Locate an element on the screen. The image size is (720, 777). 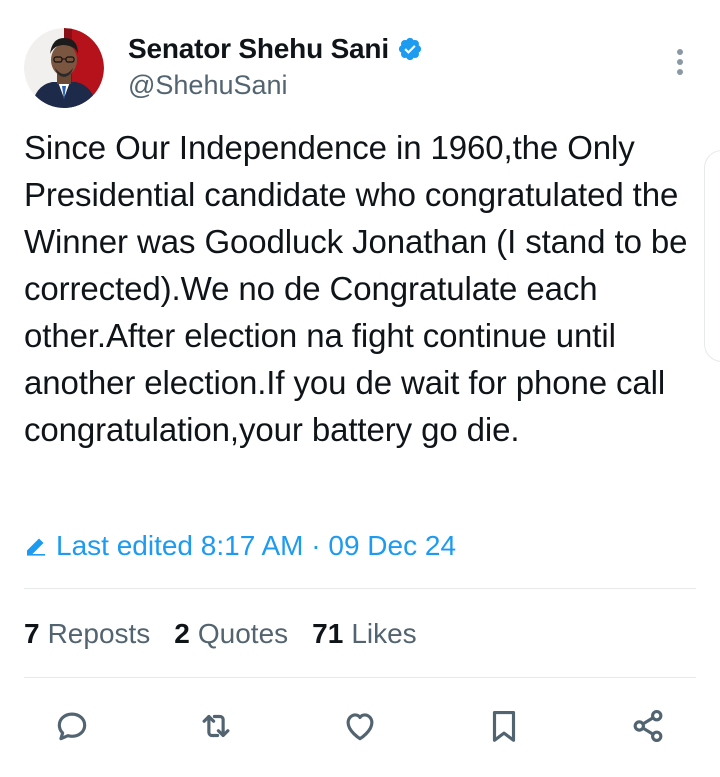
quotes-label: Quotes is located at coordinates (243, 633).